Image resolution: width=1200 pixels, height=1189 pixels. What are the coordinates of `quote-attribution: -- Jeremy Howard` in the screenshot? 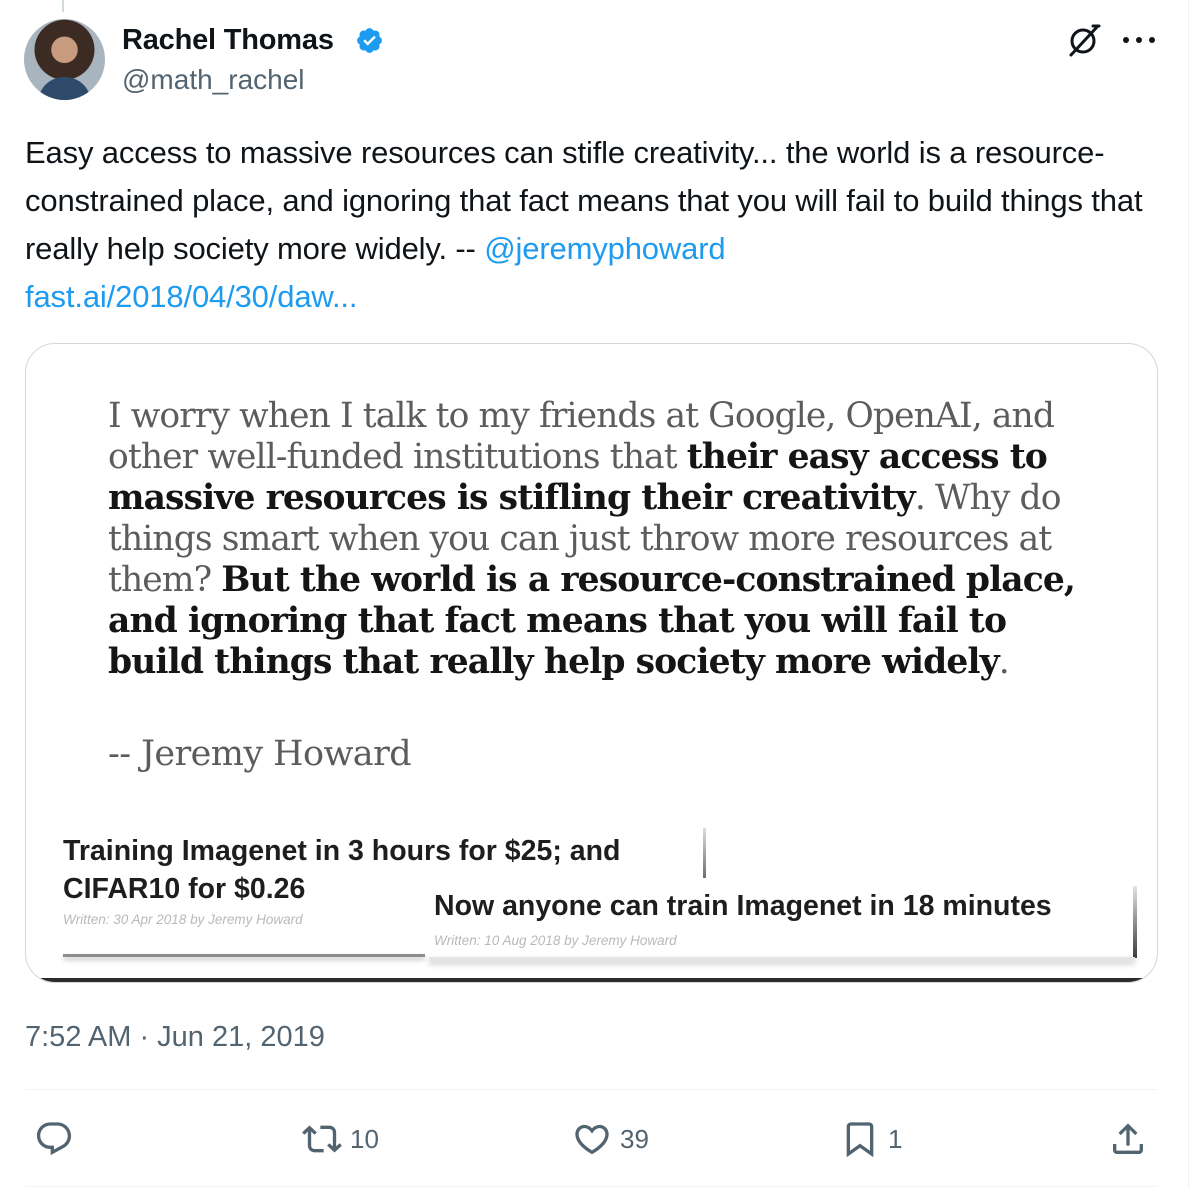 It's located at (260, 754).